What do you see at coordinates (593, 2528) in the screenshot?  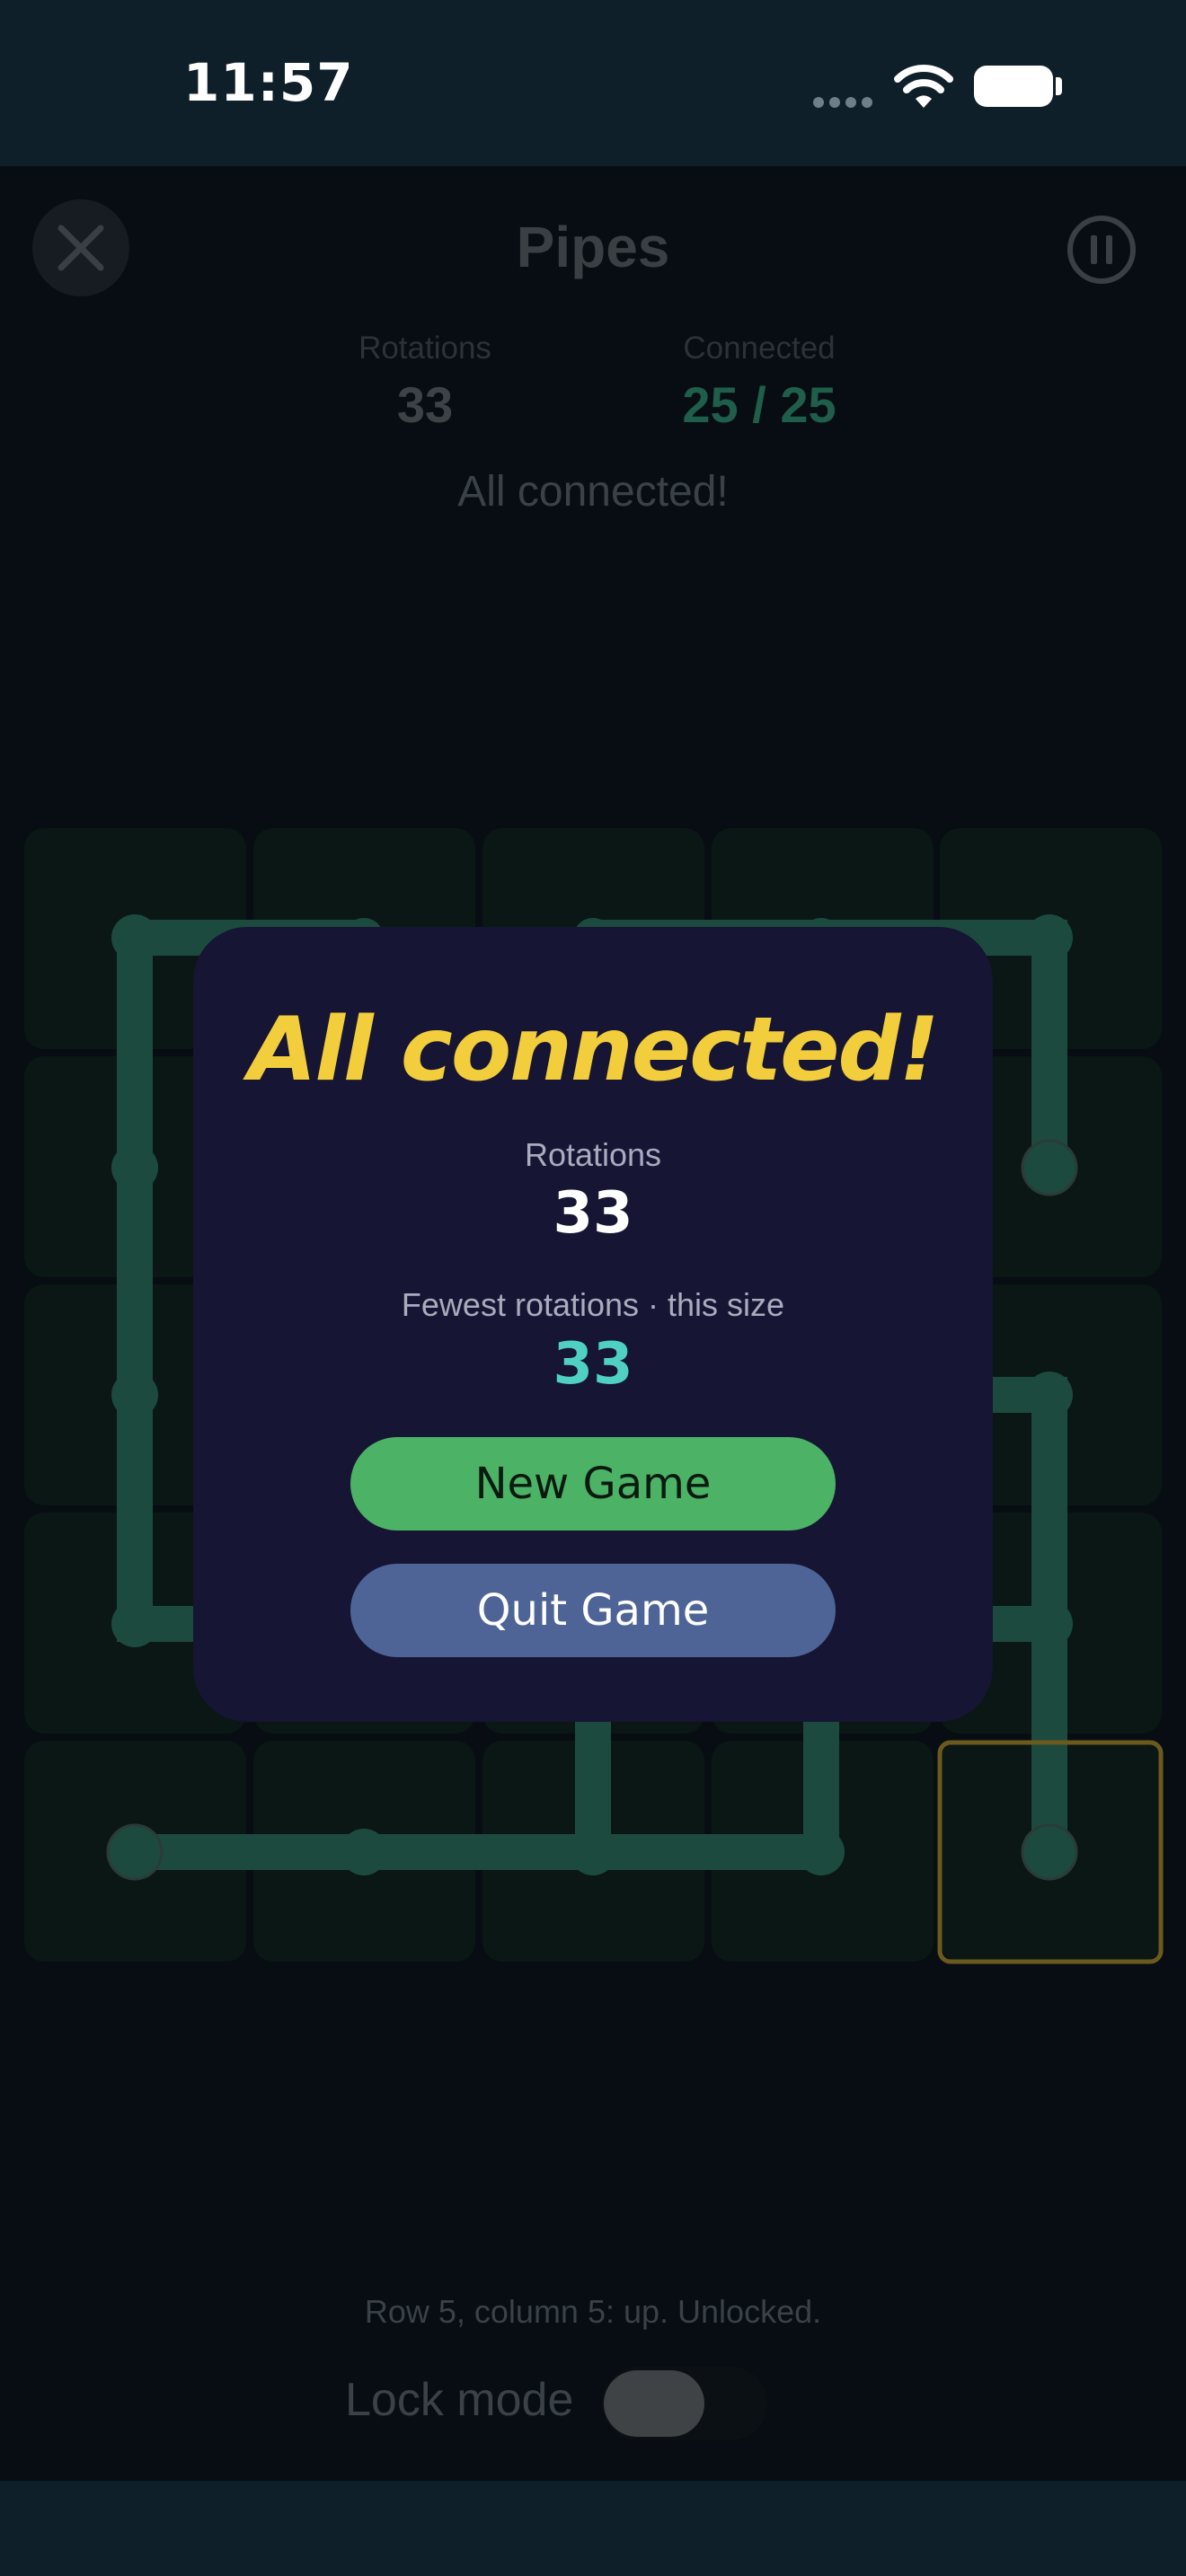 I see `bottom-bar` at bounding box center [593, 2528].